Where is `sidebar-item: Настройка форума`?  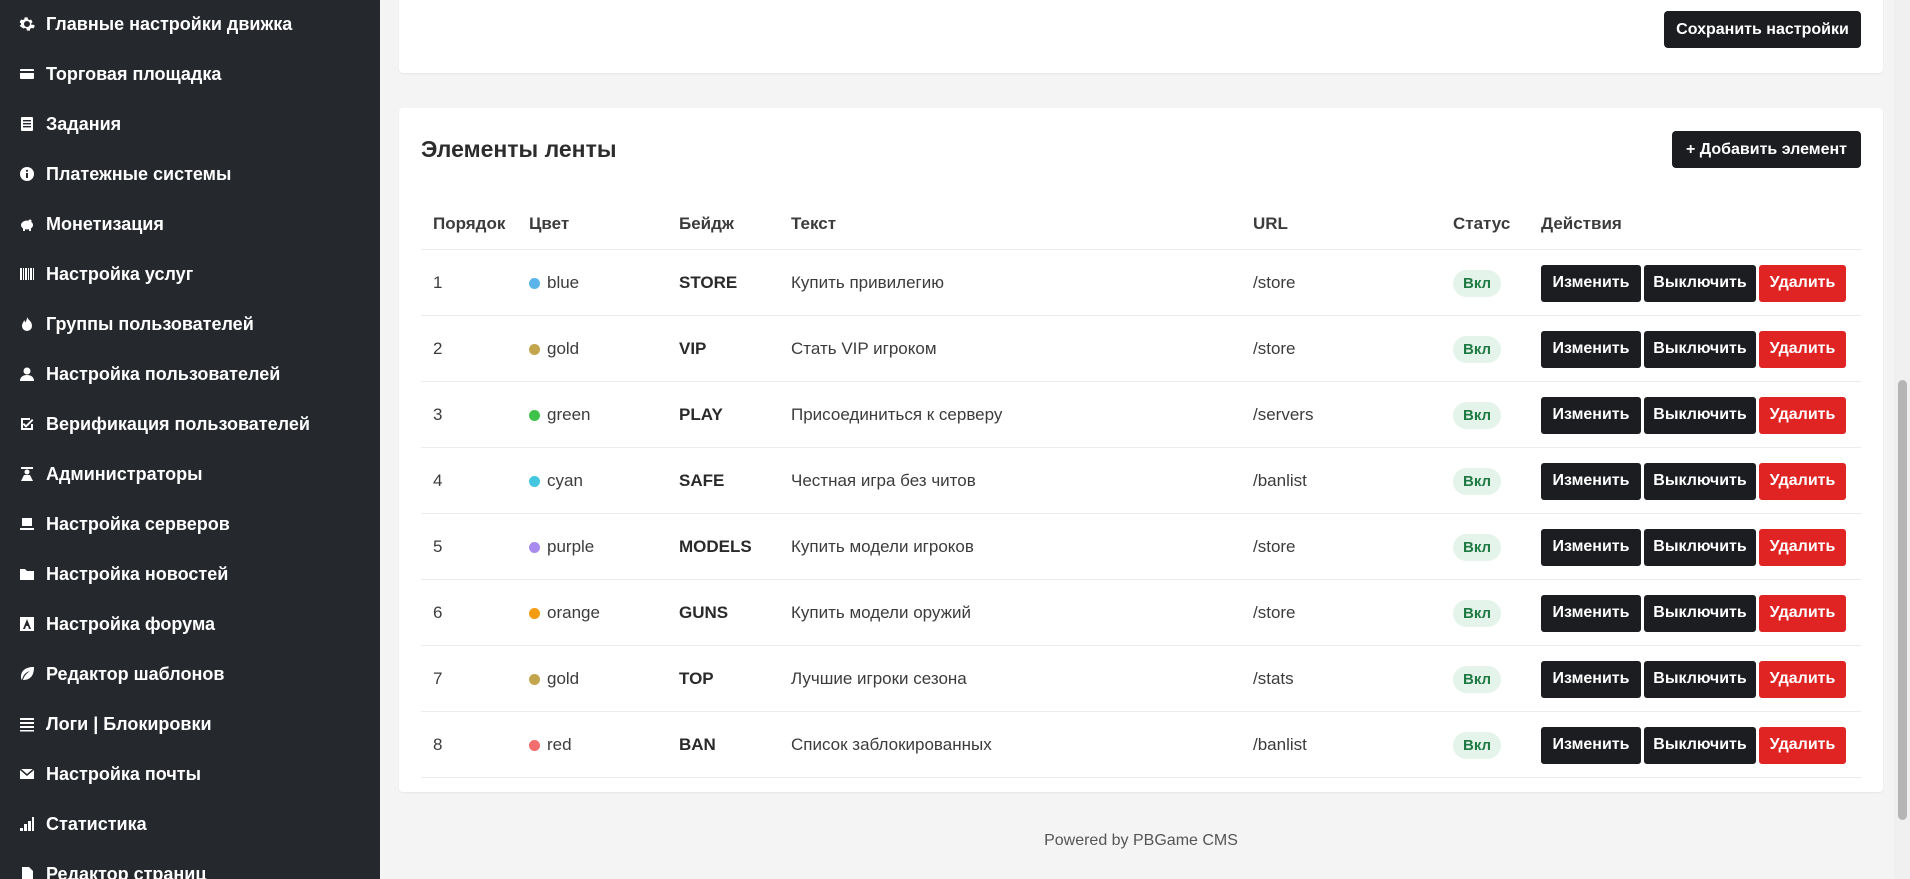
sidebar-item: Настройка форума is located at coordinates (190, 624).